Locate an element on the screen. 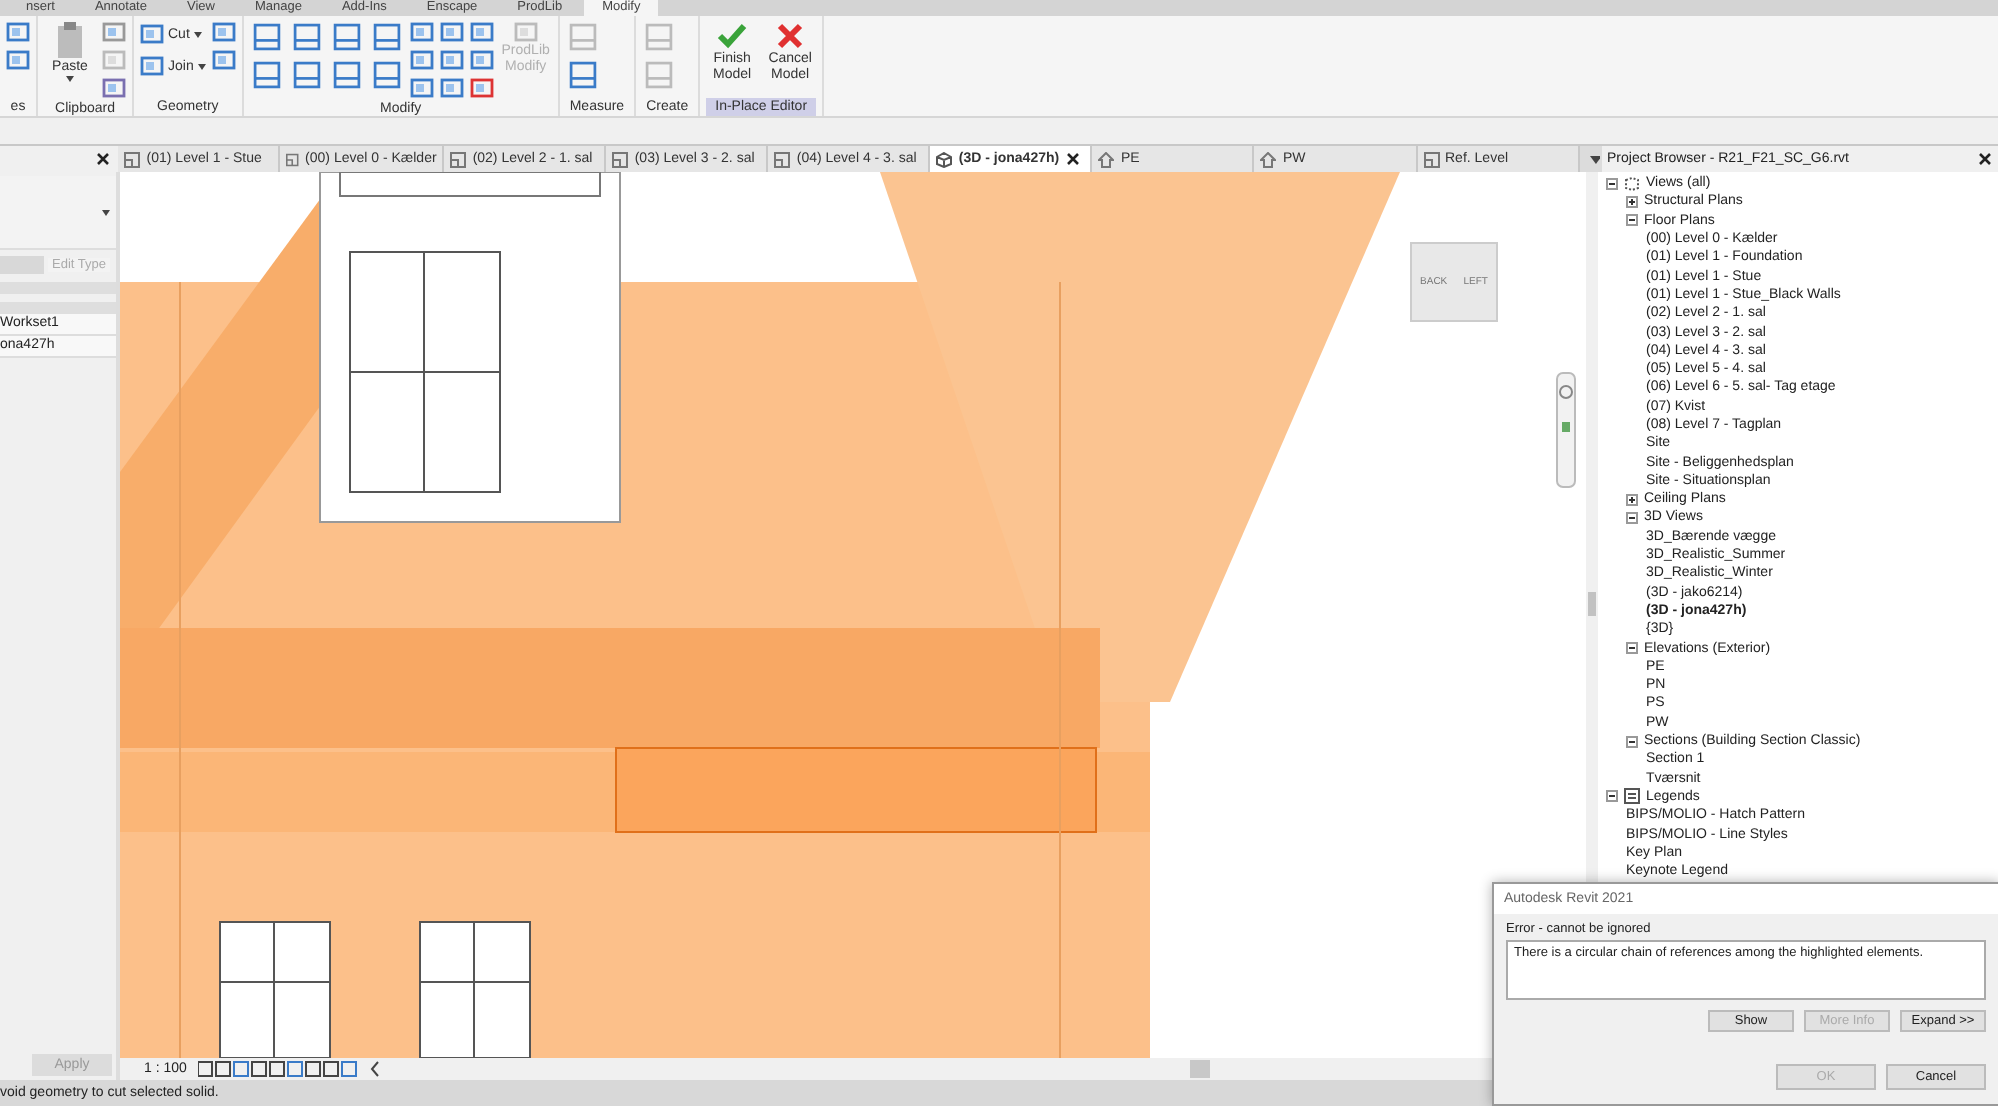  cube-icon is located at coordinates (944, 159).